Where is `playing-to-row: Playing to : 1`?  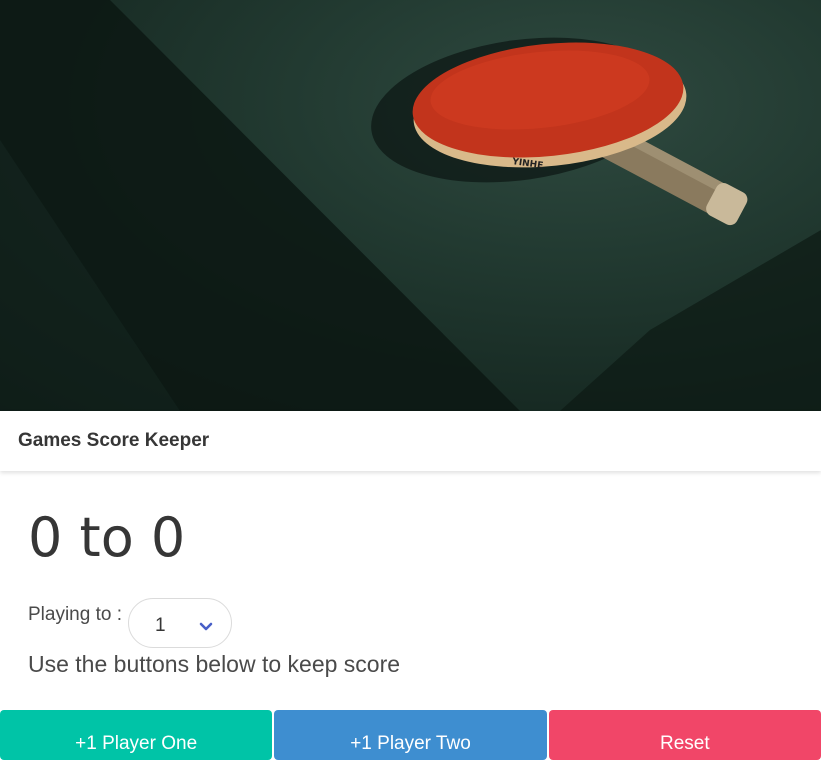
playing-to-row: Playing to : 1 is located at coordinates (130, 623).